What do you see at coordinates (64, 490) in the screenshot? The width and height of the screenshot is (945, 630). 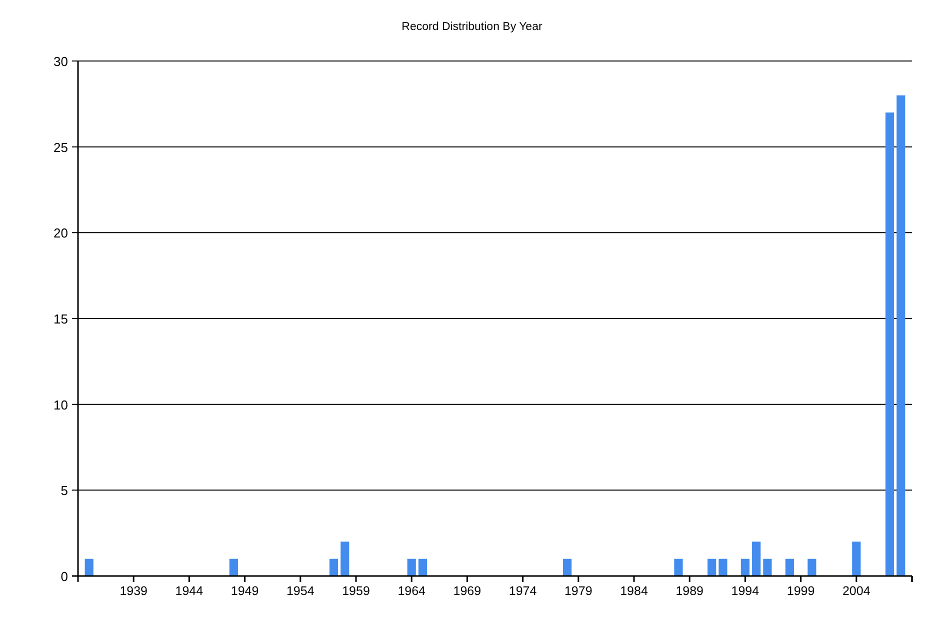 I see `y-tick-label: 5` at bounding box center [64, 490].